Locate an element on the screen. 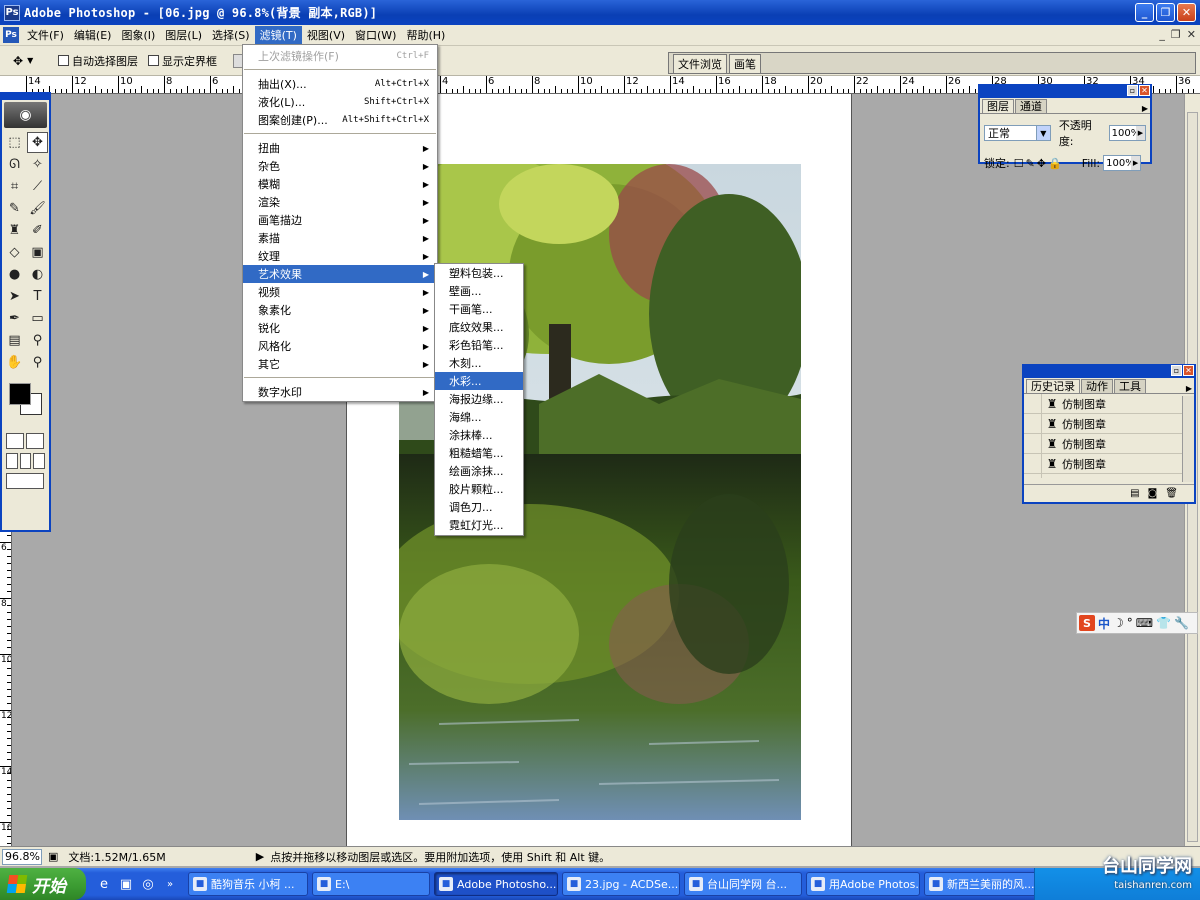  clone-stamp-icon: ♜ is located at coordinates (14, 230).